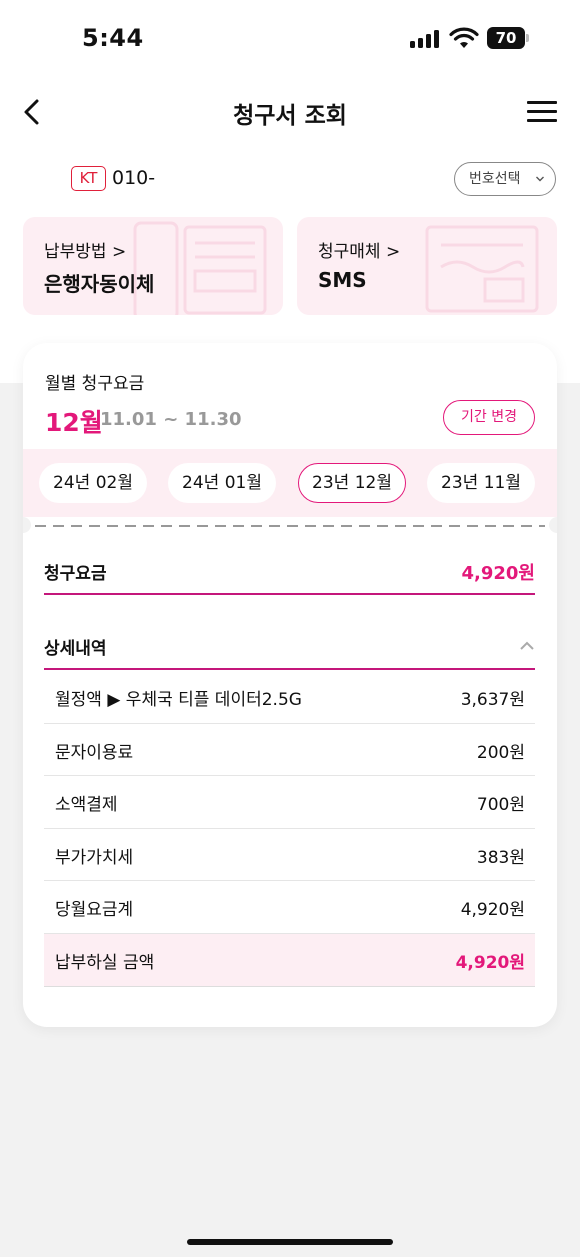 This screenshot has height=1257, width=580. Describe the element at coordinates (500, 805) in the screenshot. I see `detail-amount: 700원` at that location.